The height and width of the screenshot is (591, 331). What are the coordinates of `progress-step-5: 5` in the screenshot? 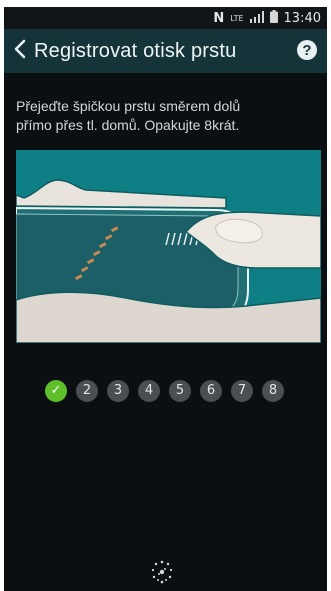 It's located at (180, 391).